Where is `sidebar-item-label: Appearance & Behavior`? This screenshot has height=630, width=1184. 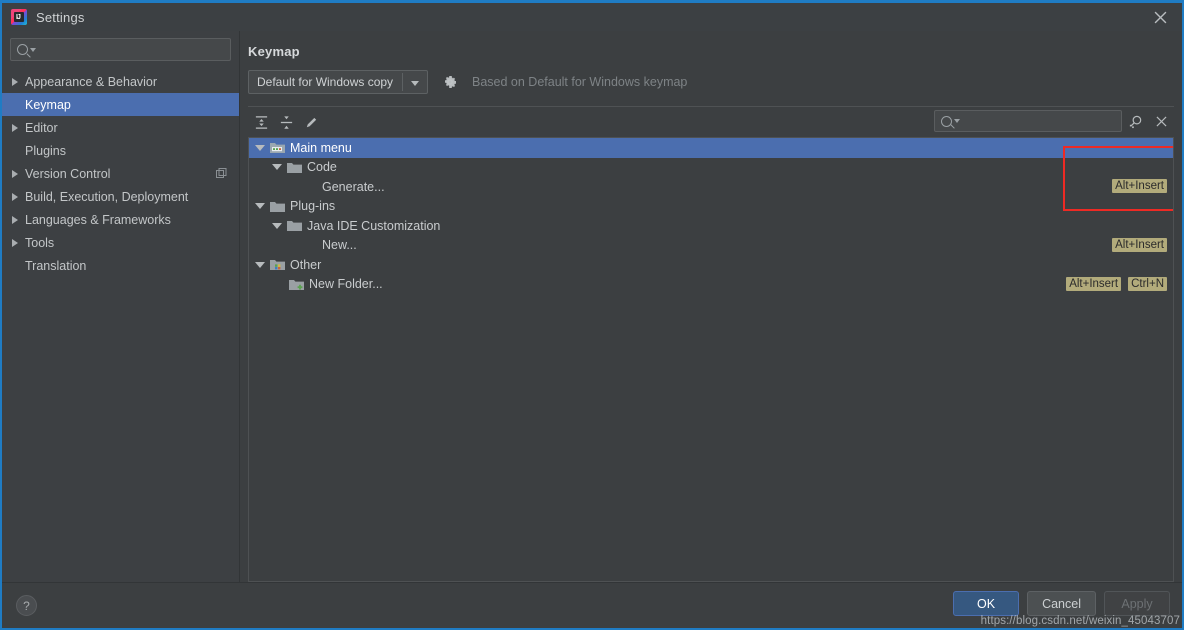 sidebar-item-label: Appearance & Behavior is located at coordinates (91, 81).